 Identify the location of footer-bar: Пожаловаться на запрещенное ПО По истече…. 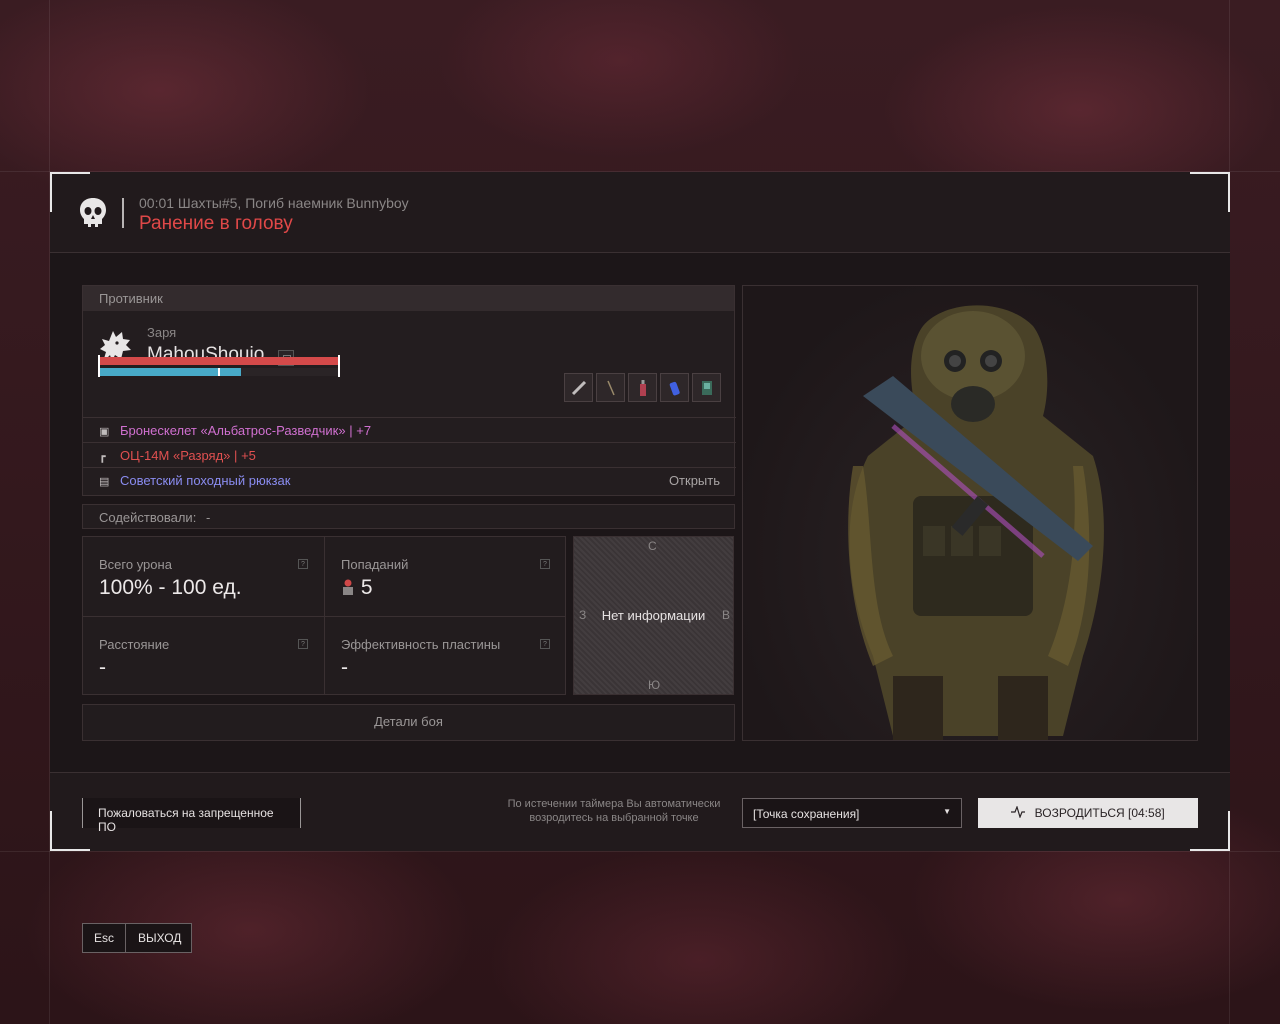
(640, 811).